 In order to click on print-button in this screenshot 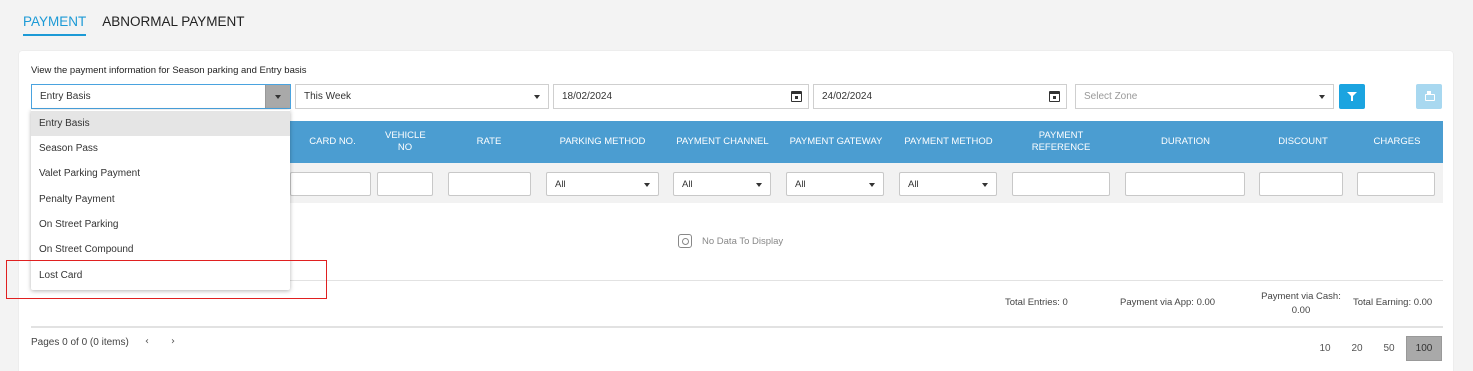, I will do `click(1429, 96)`.